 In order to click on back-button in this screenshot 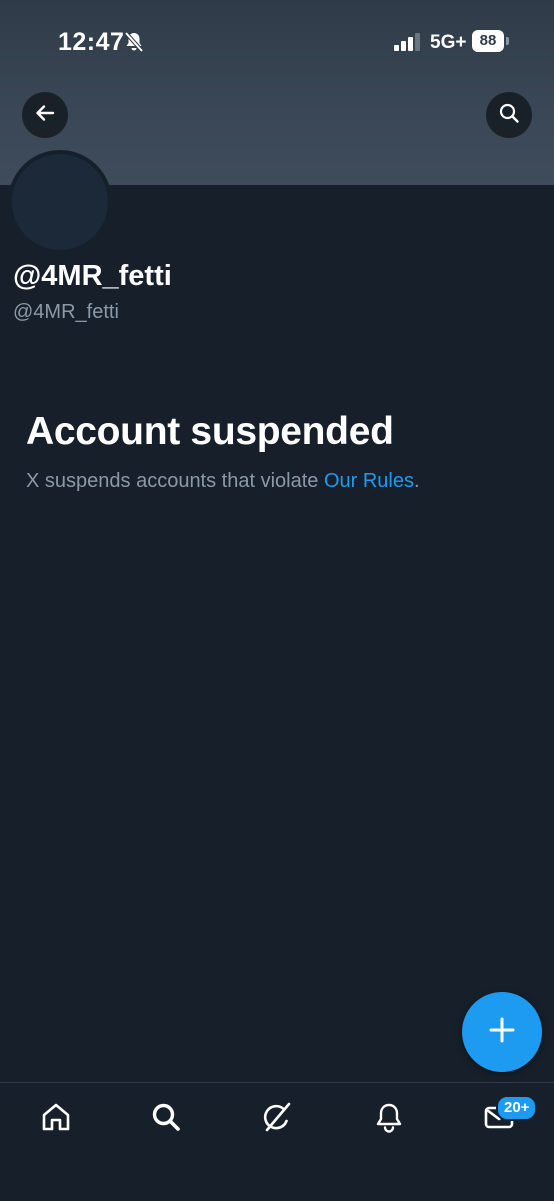, I will do `click(45, 115)`.